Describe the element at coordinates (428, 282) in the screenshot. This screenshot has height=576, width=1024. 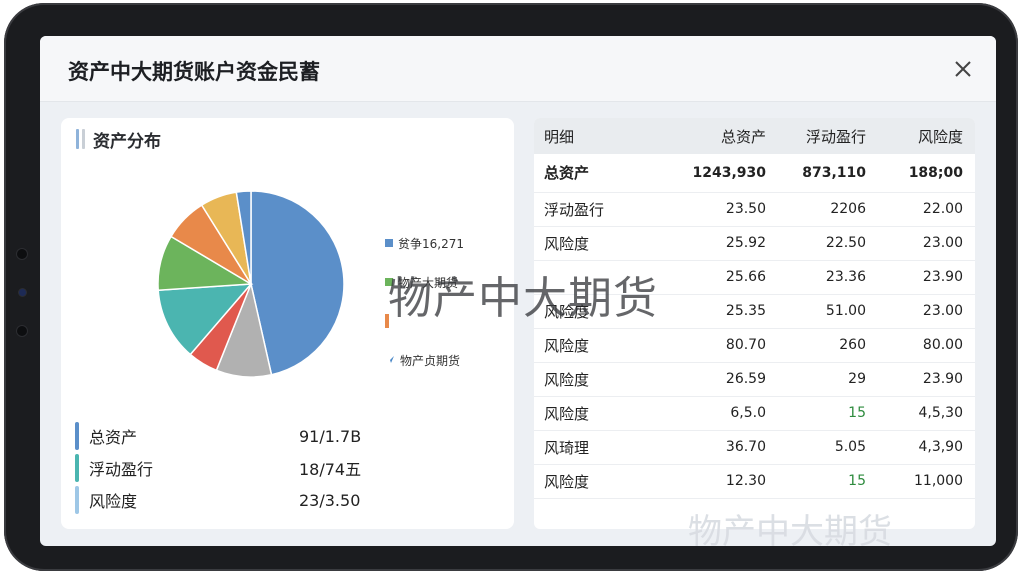
I see `legend-label: 物产大期货` at that location.